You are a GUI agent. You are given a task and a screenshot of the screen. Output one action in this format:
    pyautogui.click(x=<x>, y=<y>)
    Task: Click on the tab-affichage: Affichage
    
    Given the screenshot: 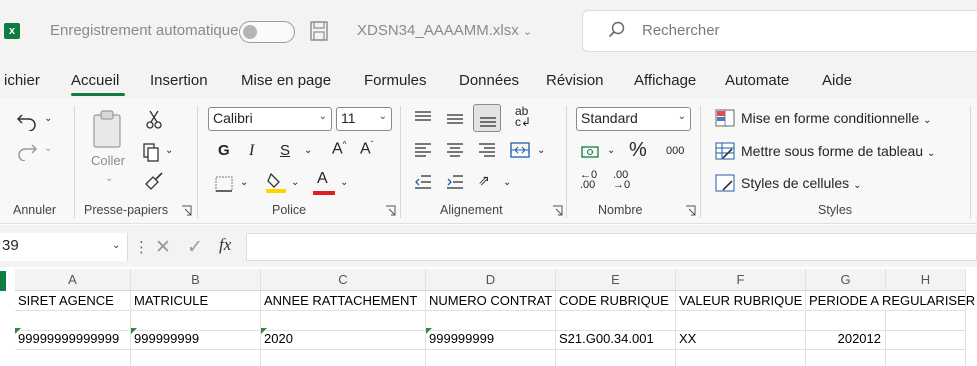 What is the action you would take?
    pyautogui.click(x=665, y=80)
    